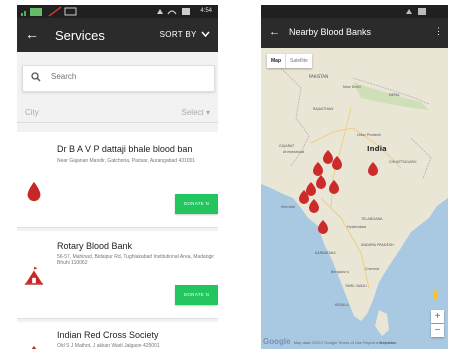  I want to click on status-bar, so click(354, 11).